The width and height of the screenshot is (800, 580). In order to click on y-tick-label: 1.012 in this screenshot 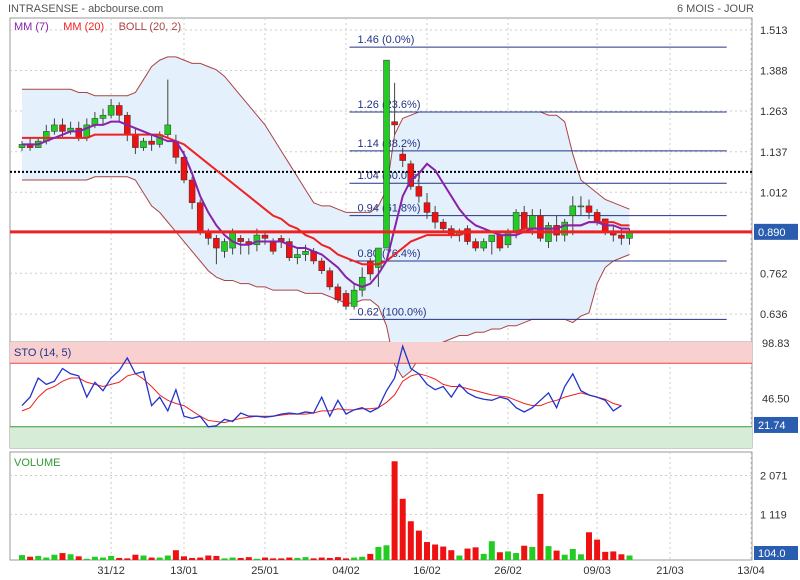, I will do `click(774, 193)`.